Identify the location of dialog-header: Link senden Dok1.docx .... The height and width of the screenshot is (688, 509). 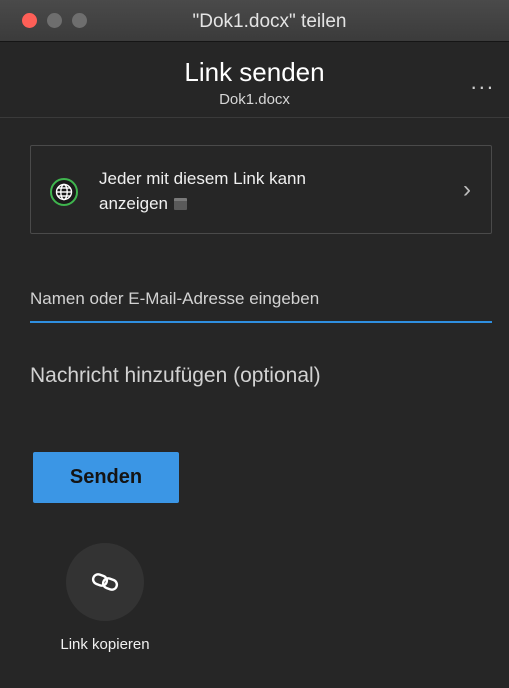
(254, 80).